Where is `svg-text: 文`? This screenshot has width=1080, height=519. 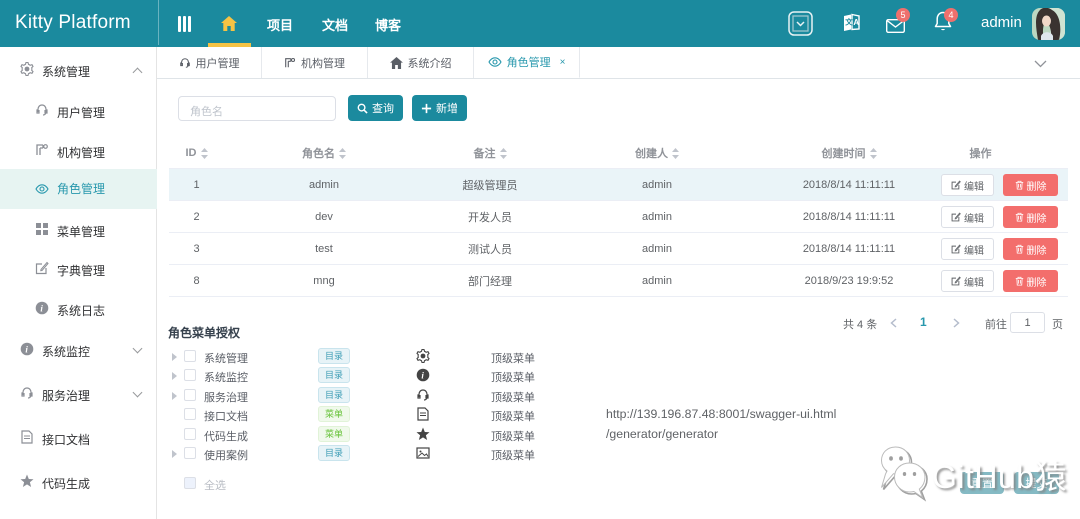 svg-text: 文 is located at coordinates (849, 22).